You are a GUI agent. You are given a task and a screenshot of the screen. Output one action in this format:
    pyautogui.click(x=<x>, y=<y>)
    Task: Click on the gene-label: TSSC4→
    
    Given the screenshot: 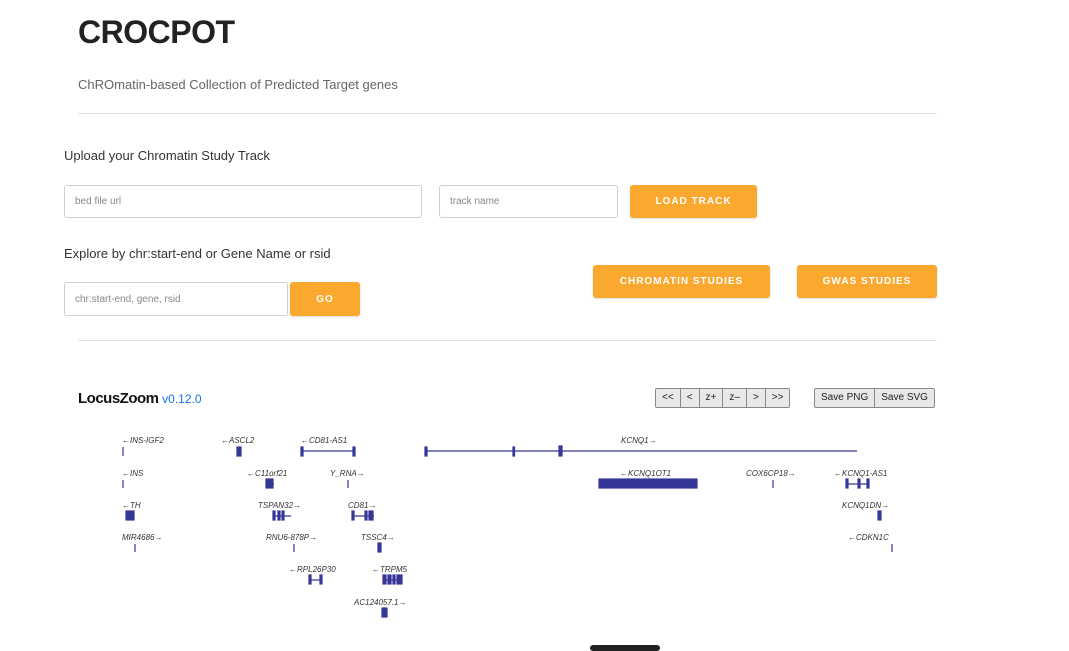 What is the action you would take?
    pyautogui.click(x=378, y=537)
    